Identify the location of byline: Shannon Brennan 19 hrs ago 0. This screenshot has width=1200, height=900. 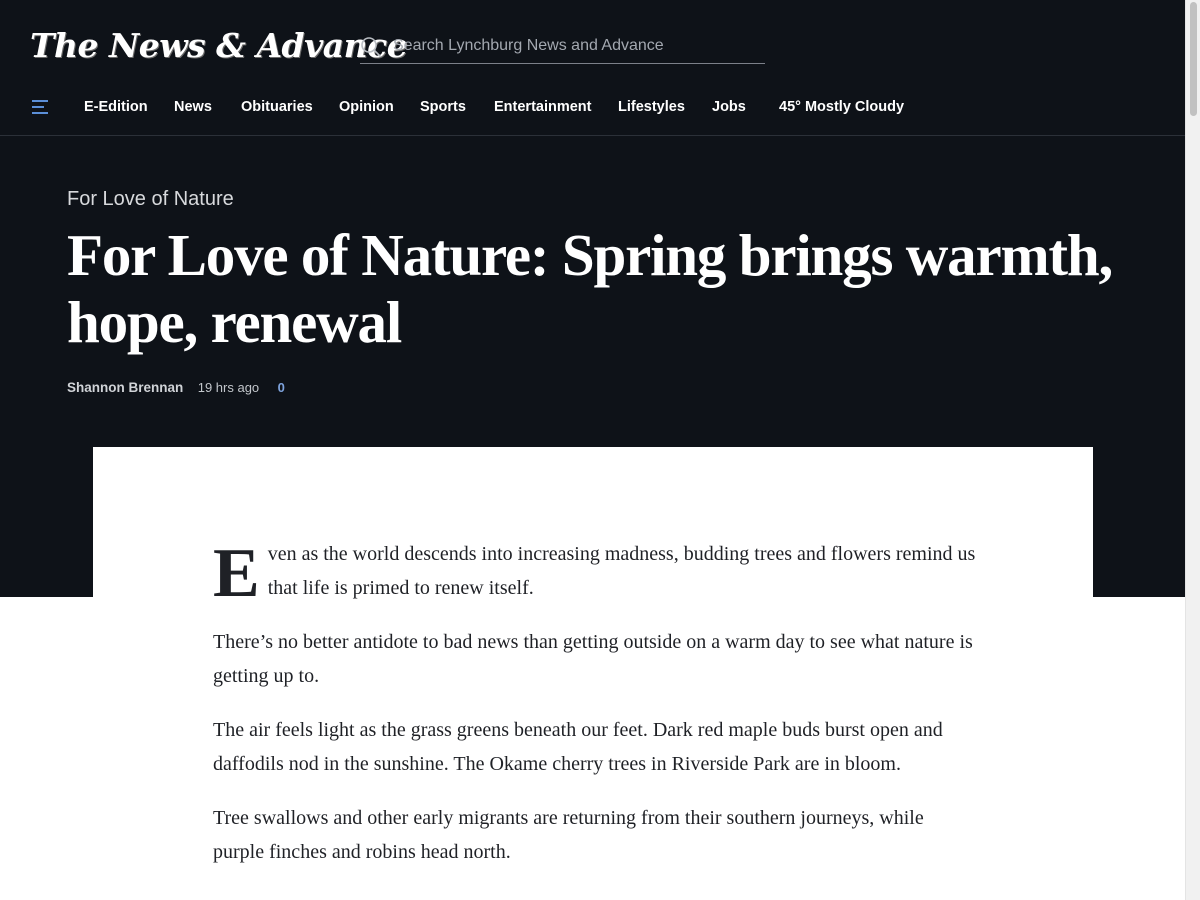
(176, 388).